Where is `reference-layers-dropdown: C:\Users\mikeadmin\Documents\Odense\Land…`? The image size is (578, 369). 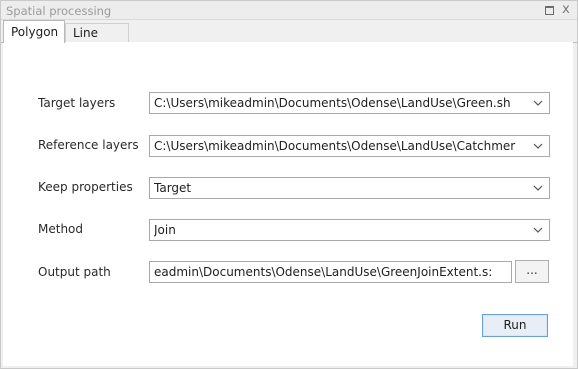 reference-layers-dropdown: C:\Users\mikeadmin\Documents\Odense\Land… is located at coordinates (349, 146).